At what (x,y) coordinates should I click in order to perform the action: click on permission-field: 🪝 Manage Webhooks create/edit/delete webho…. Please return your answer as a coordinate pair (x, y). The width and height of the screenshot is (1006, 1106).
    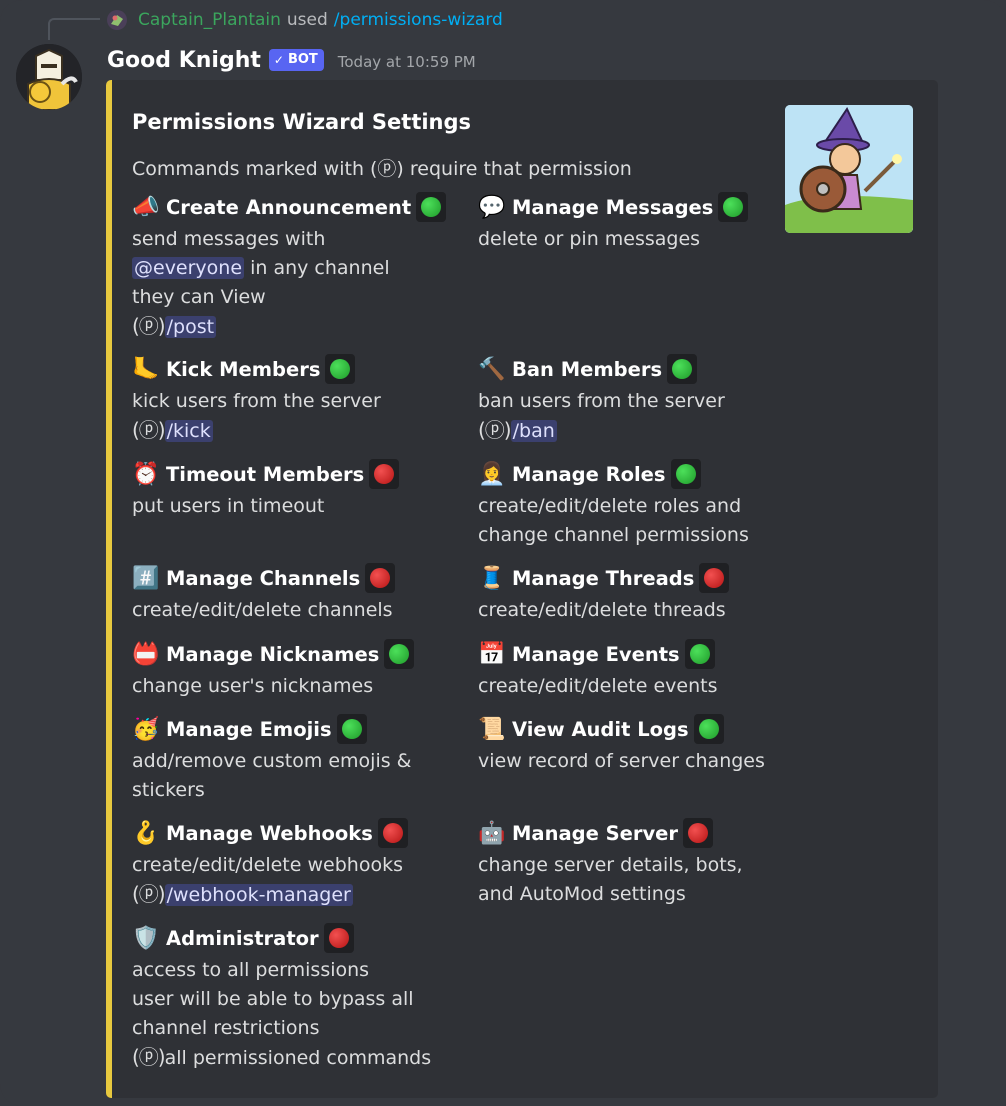
    Looking at the image, I should click on (292, 864).